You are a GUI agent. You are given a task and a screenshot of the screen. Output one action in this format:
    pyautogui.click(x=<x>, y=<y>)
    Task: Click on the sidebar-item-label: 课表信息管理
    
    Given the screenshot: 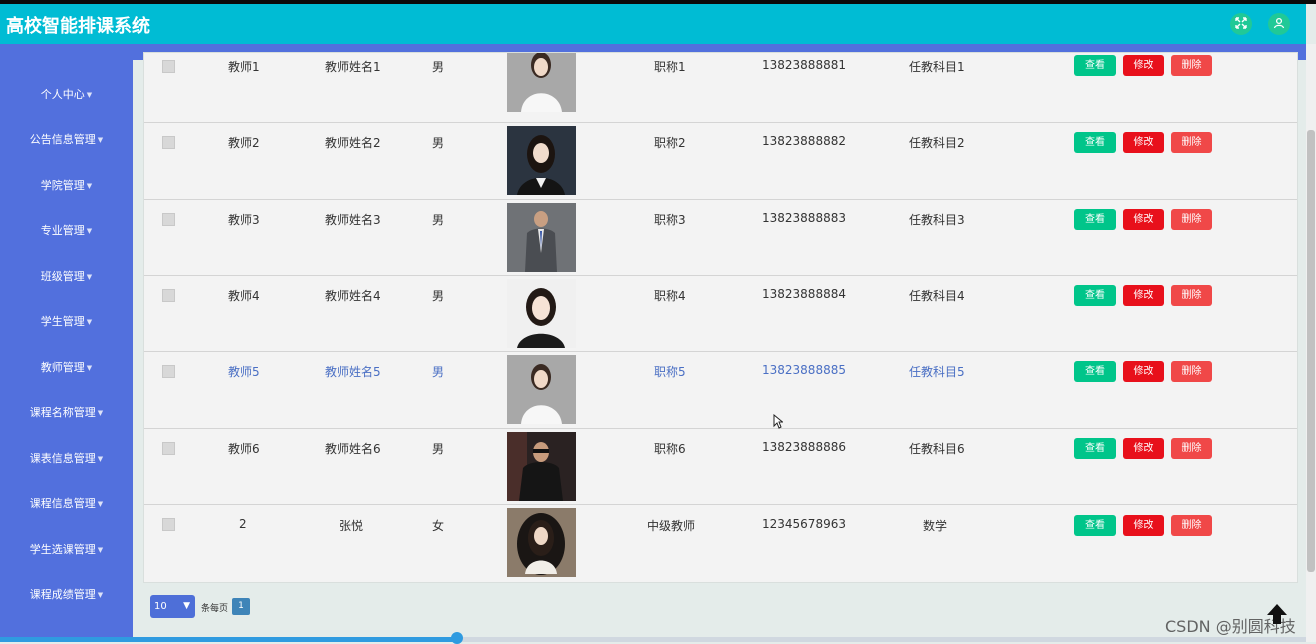 What is the action you would take?
    pyautogui.click(x=62, y=458)
    